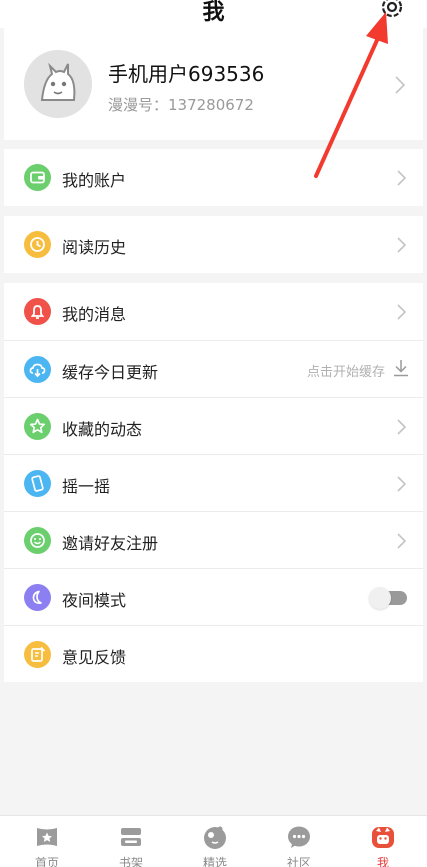 This screenshot has width=427, height=867. I want to click on top-bar: 我, so click(213, 14).